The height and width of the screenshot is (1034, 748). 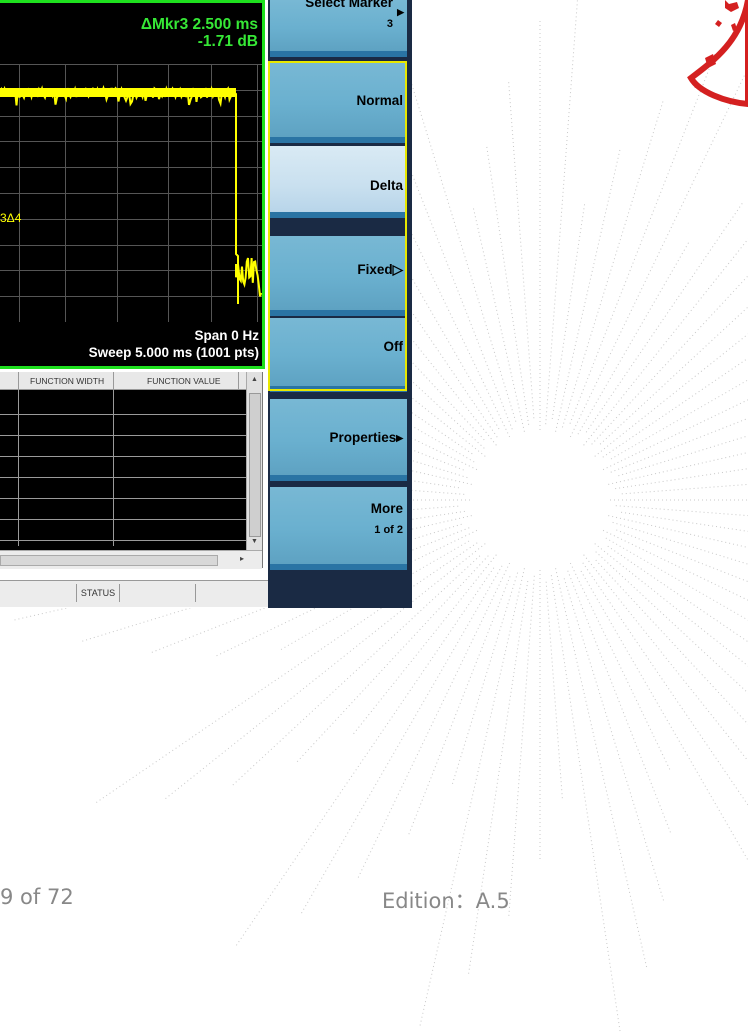 I want to click on select-marker-button: Select Marker ▶ 3, so click(x=338, y=28).